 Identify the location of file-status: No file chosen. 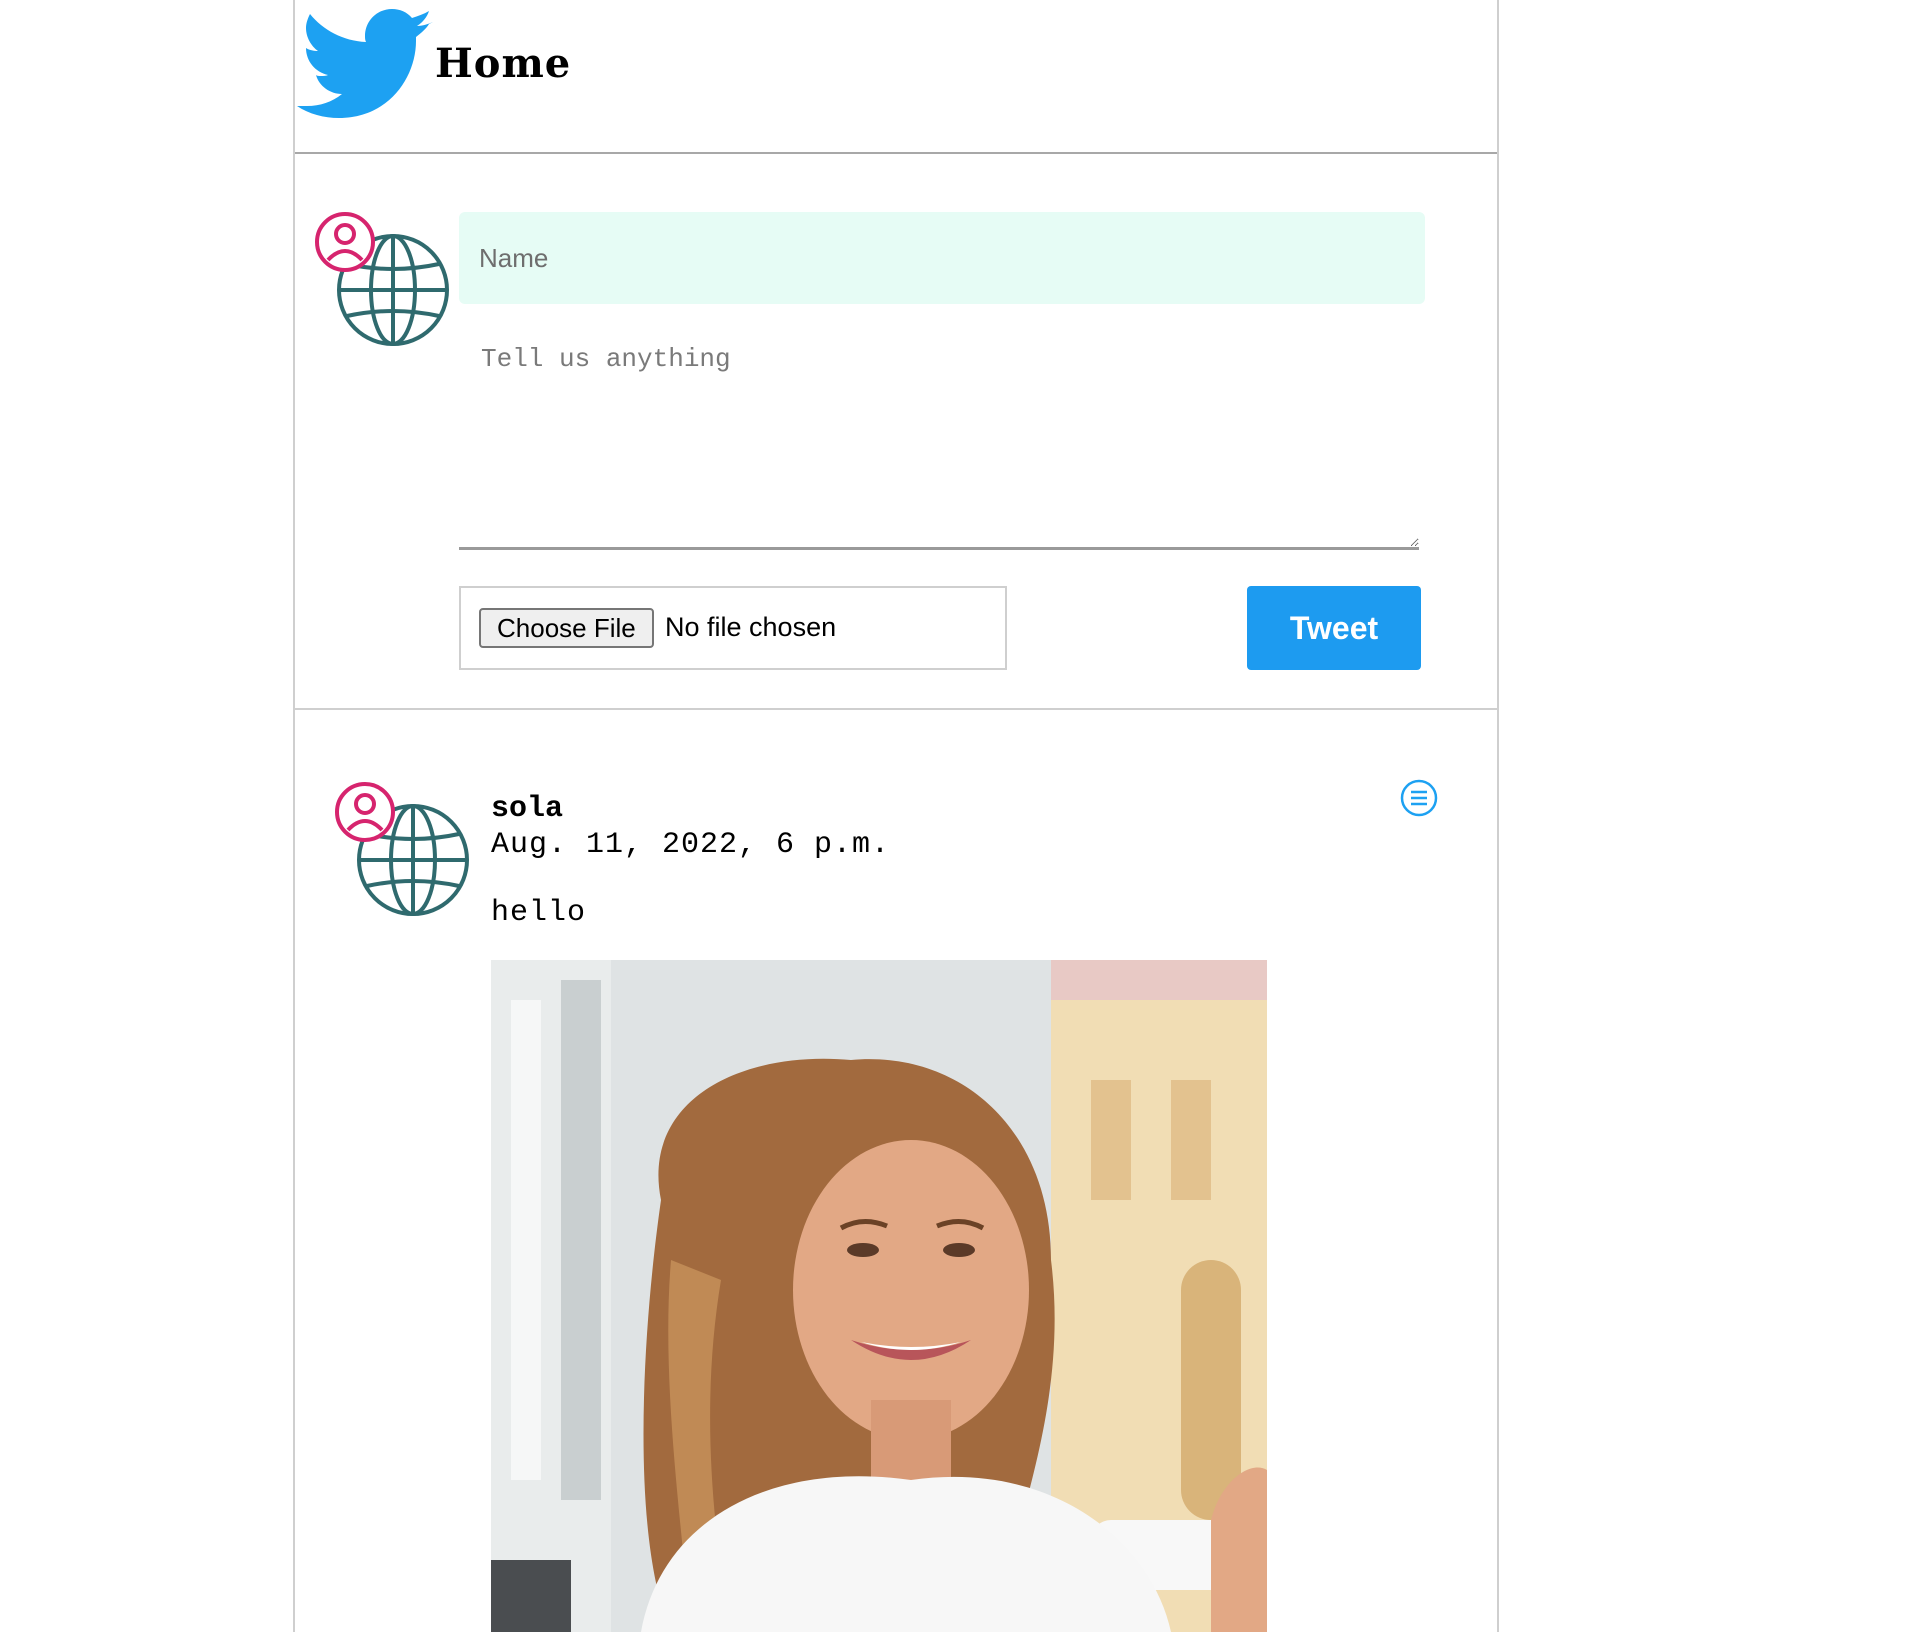
(751, 627).